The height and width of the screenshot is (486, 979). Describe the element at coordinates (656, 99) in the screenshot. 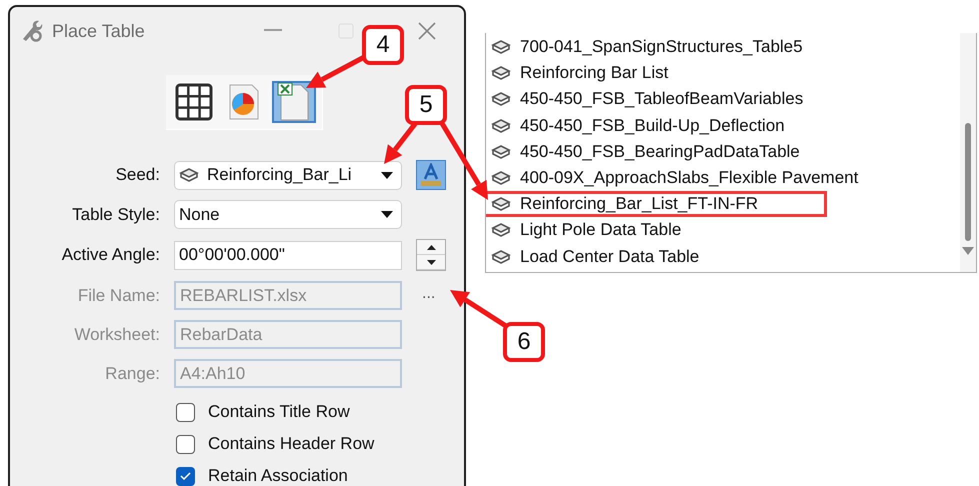

I see `seed-list-item: 450-450_FSB_TableofBeamVariables` at that location.